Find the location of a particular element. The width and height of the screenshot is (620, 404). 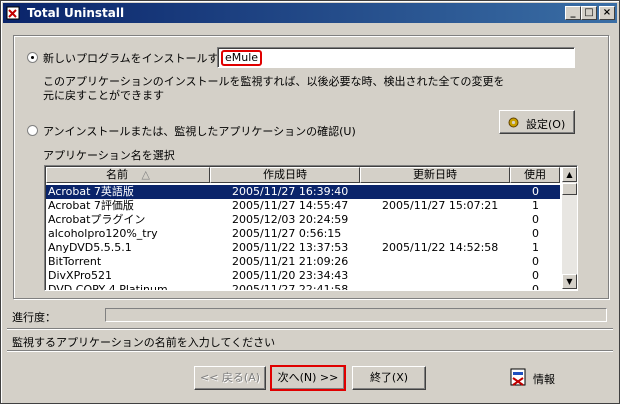

uninstall-radio is located at coordinates (32, 130).